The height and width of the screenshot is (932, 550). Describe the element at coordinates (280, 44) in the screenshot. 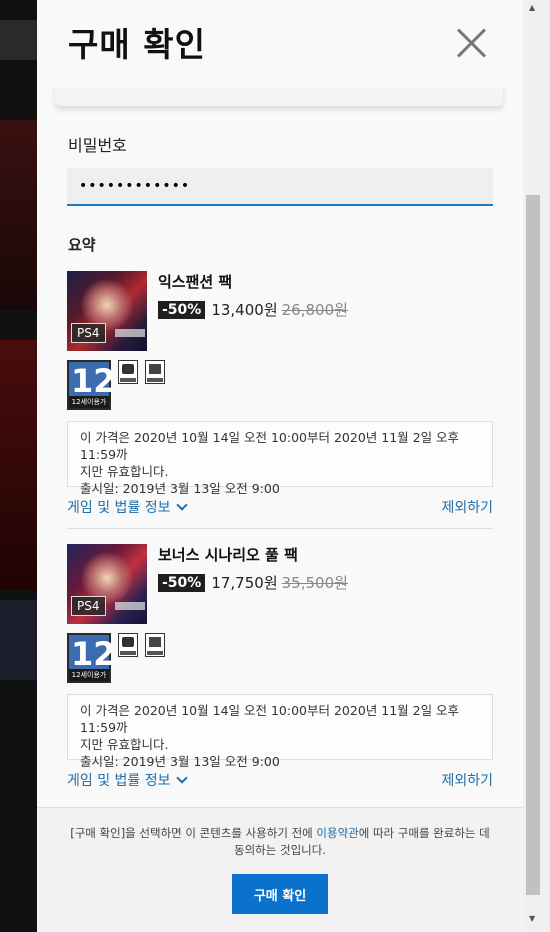

I see `dialog-header: 구매 확인` at that location.